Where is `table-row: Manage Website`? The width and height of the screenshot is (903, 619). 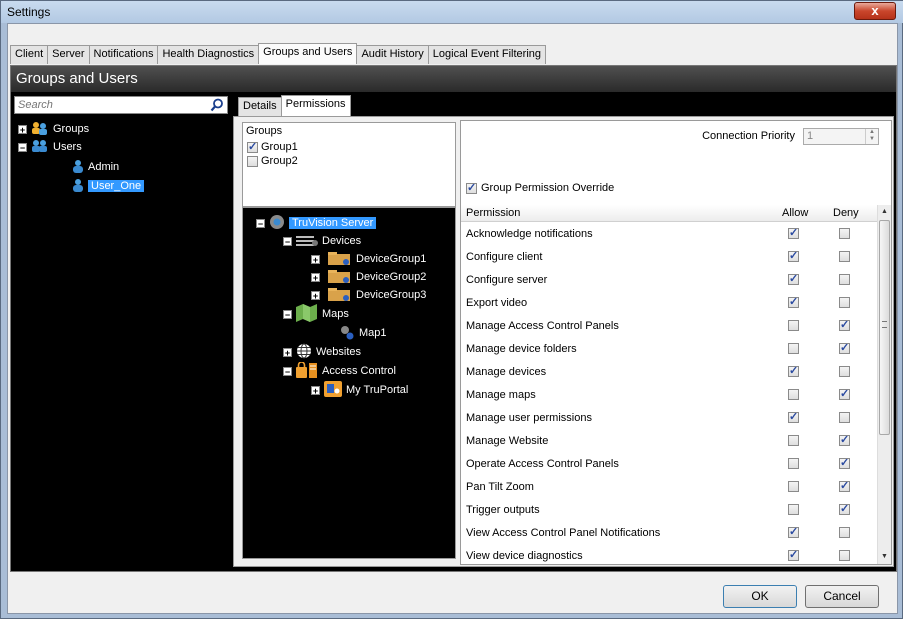 table-row: Manage Website is located at coordinates (669, 441).